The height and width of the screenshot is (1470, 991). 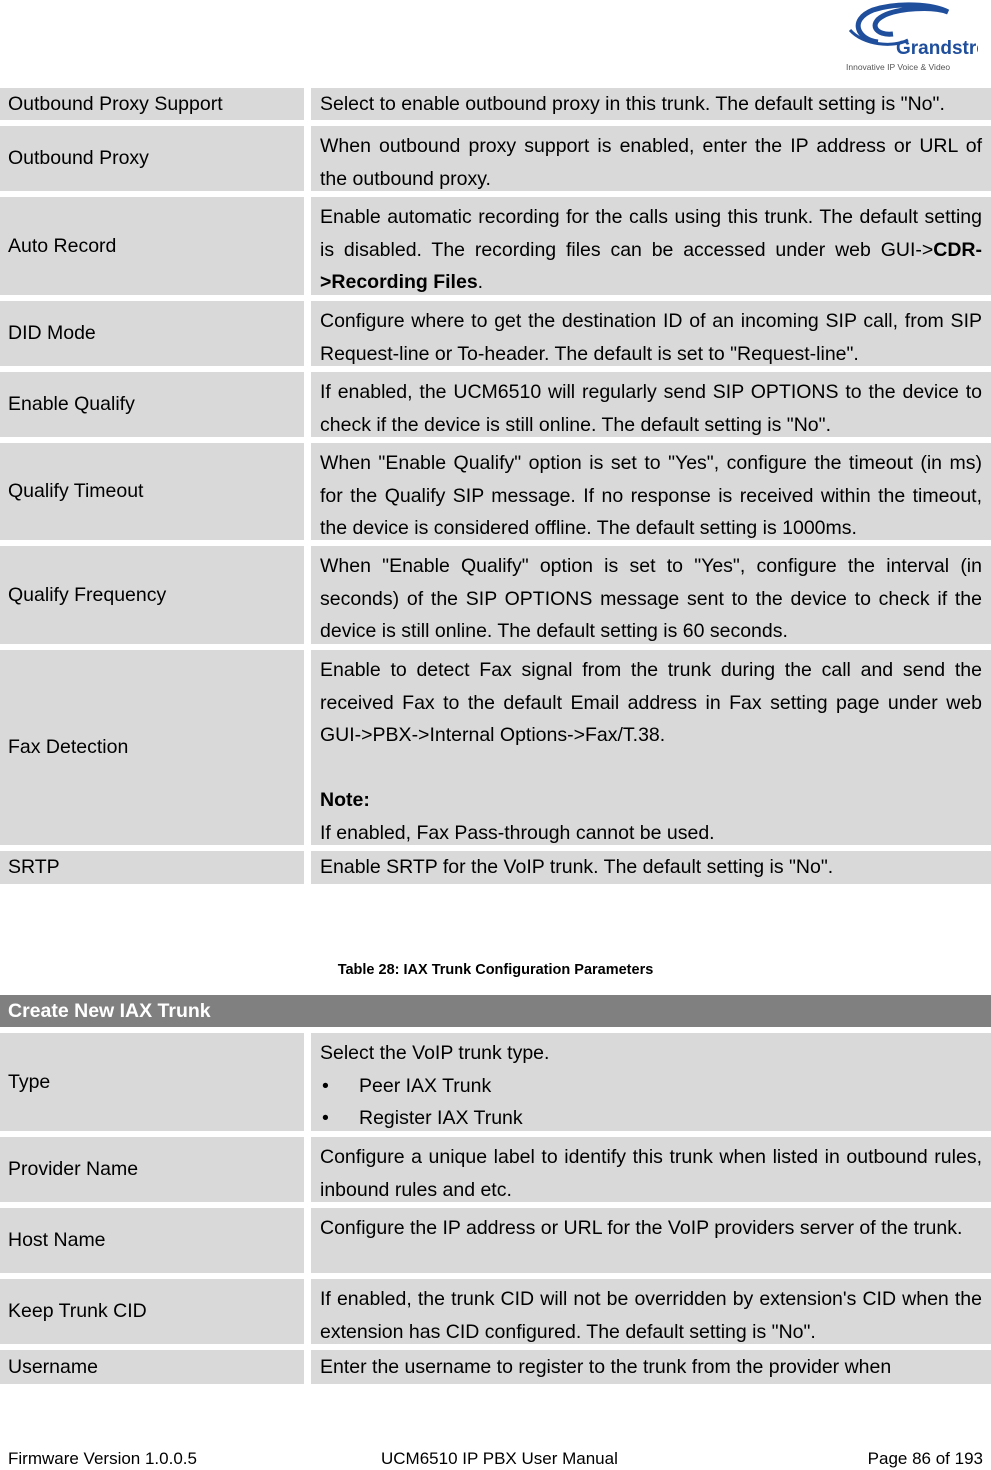 I want to click on footer-manual-title: UCM6510 IP PBX User Manual, so click(x=499, y=1458).